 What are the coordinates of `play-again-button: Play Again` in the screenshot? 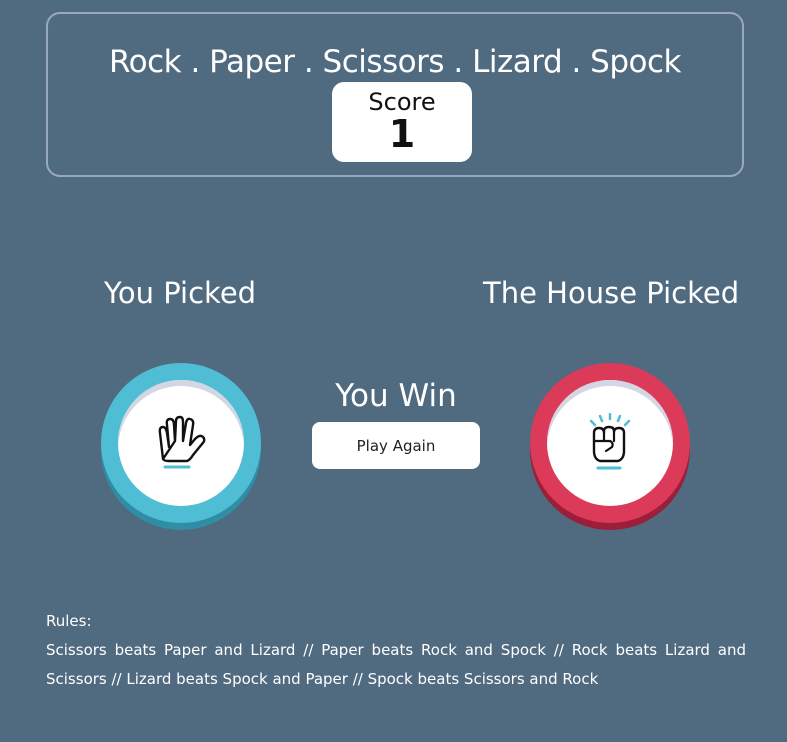 It's located at (396, 445).